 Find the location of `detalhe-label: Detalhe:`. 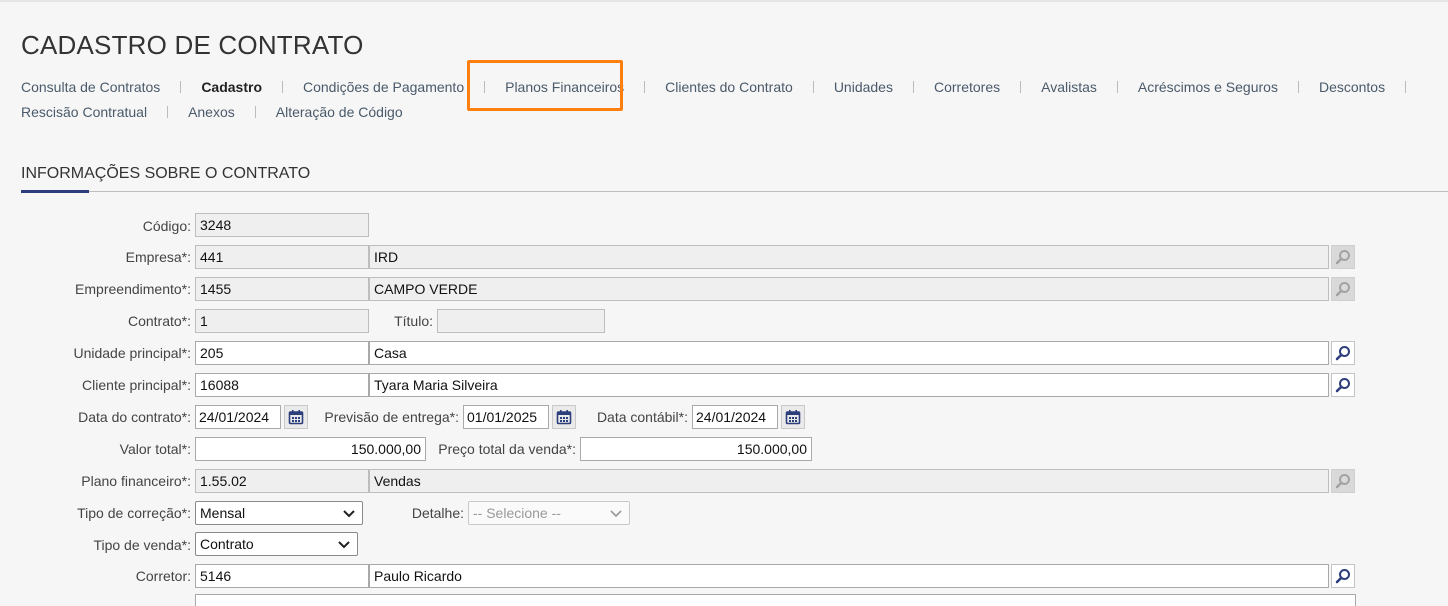

detalhe-label: Detalhe: is located at coordinates (437, 513).